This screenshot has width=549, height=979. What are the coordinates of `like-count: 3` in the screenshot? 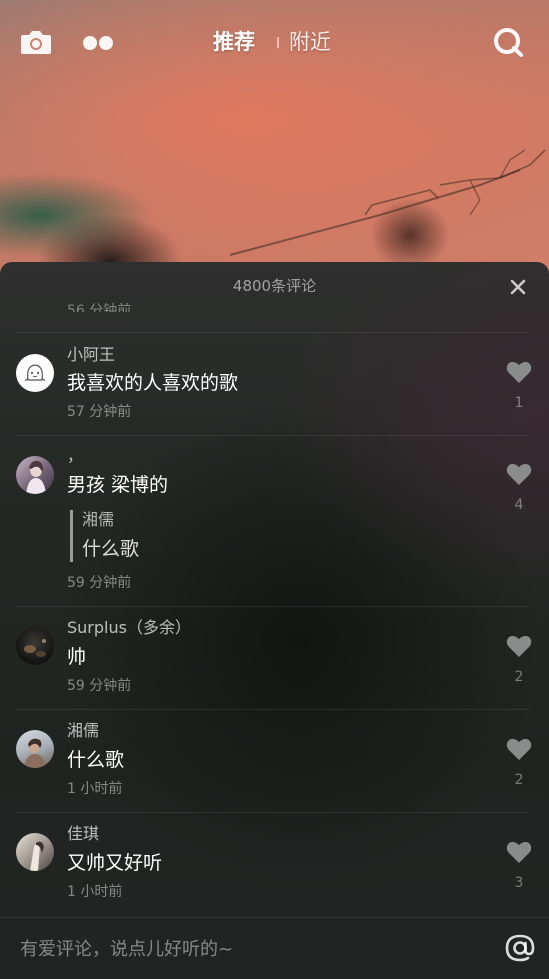 It's located at (519, 883).